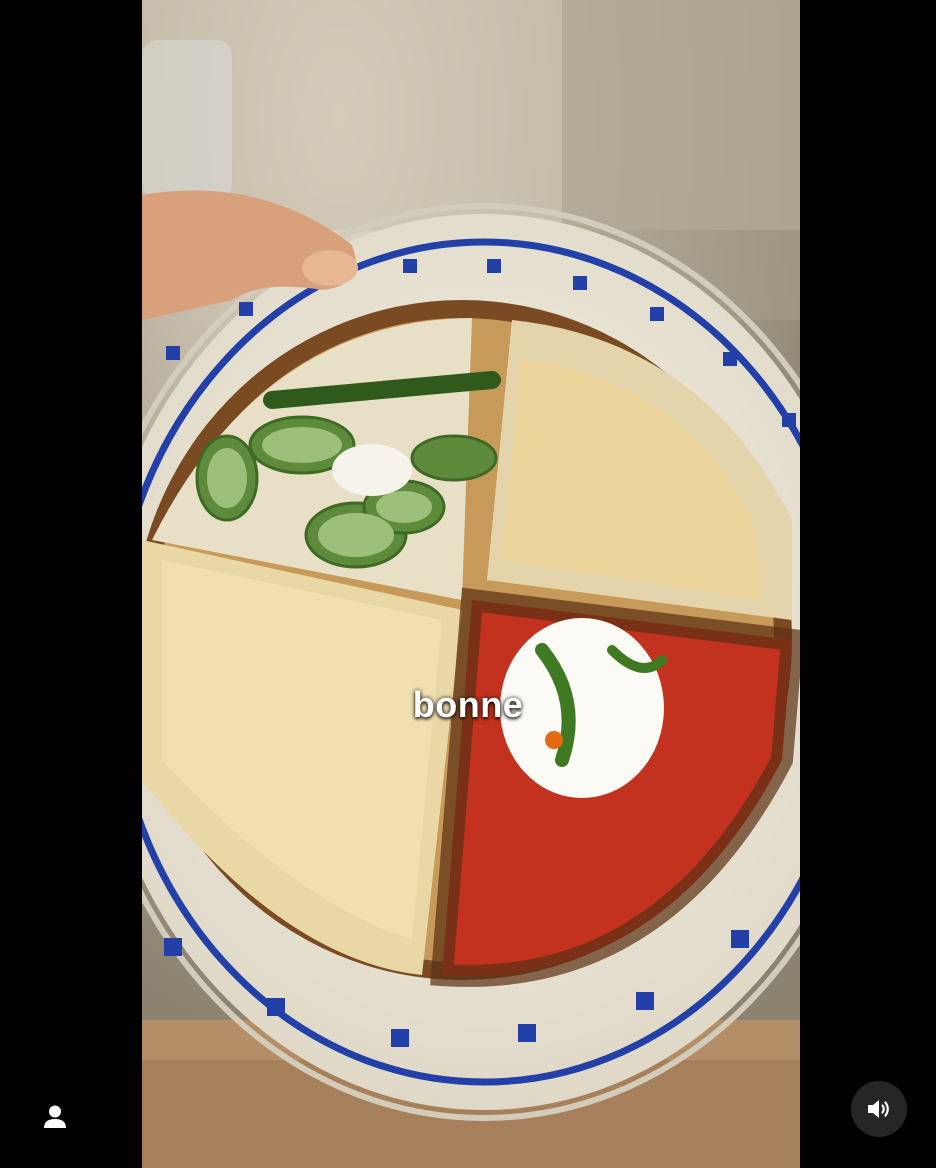 The width and height of the screenshot is (936, 1168). I want to click on user-icon, so click(55, 1116).